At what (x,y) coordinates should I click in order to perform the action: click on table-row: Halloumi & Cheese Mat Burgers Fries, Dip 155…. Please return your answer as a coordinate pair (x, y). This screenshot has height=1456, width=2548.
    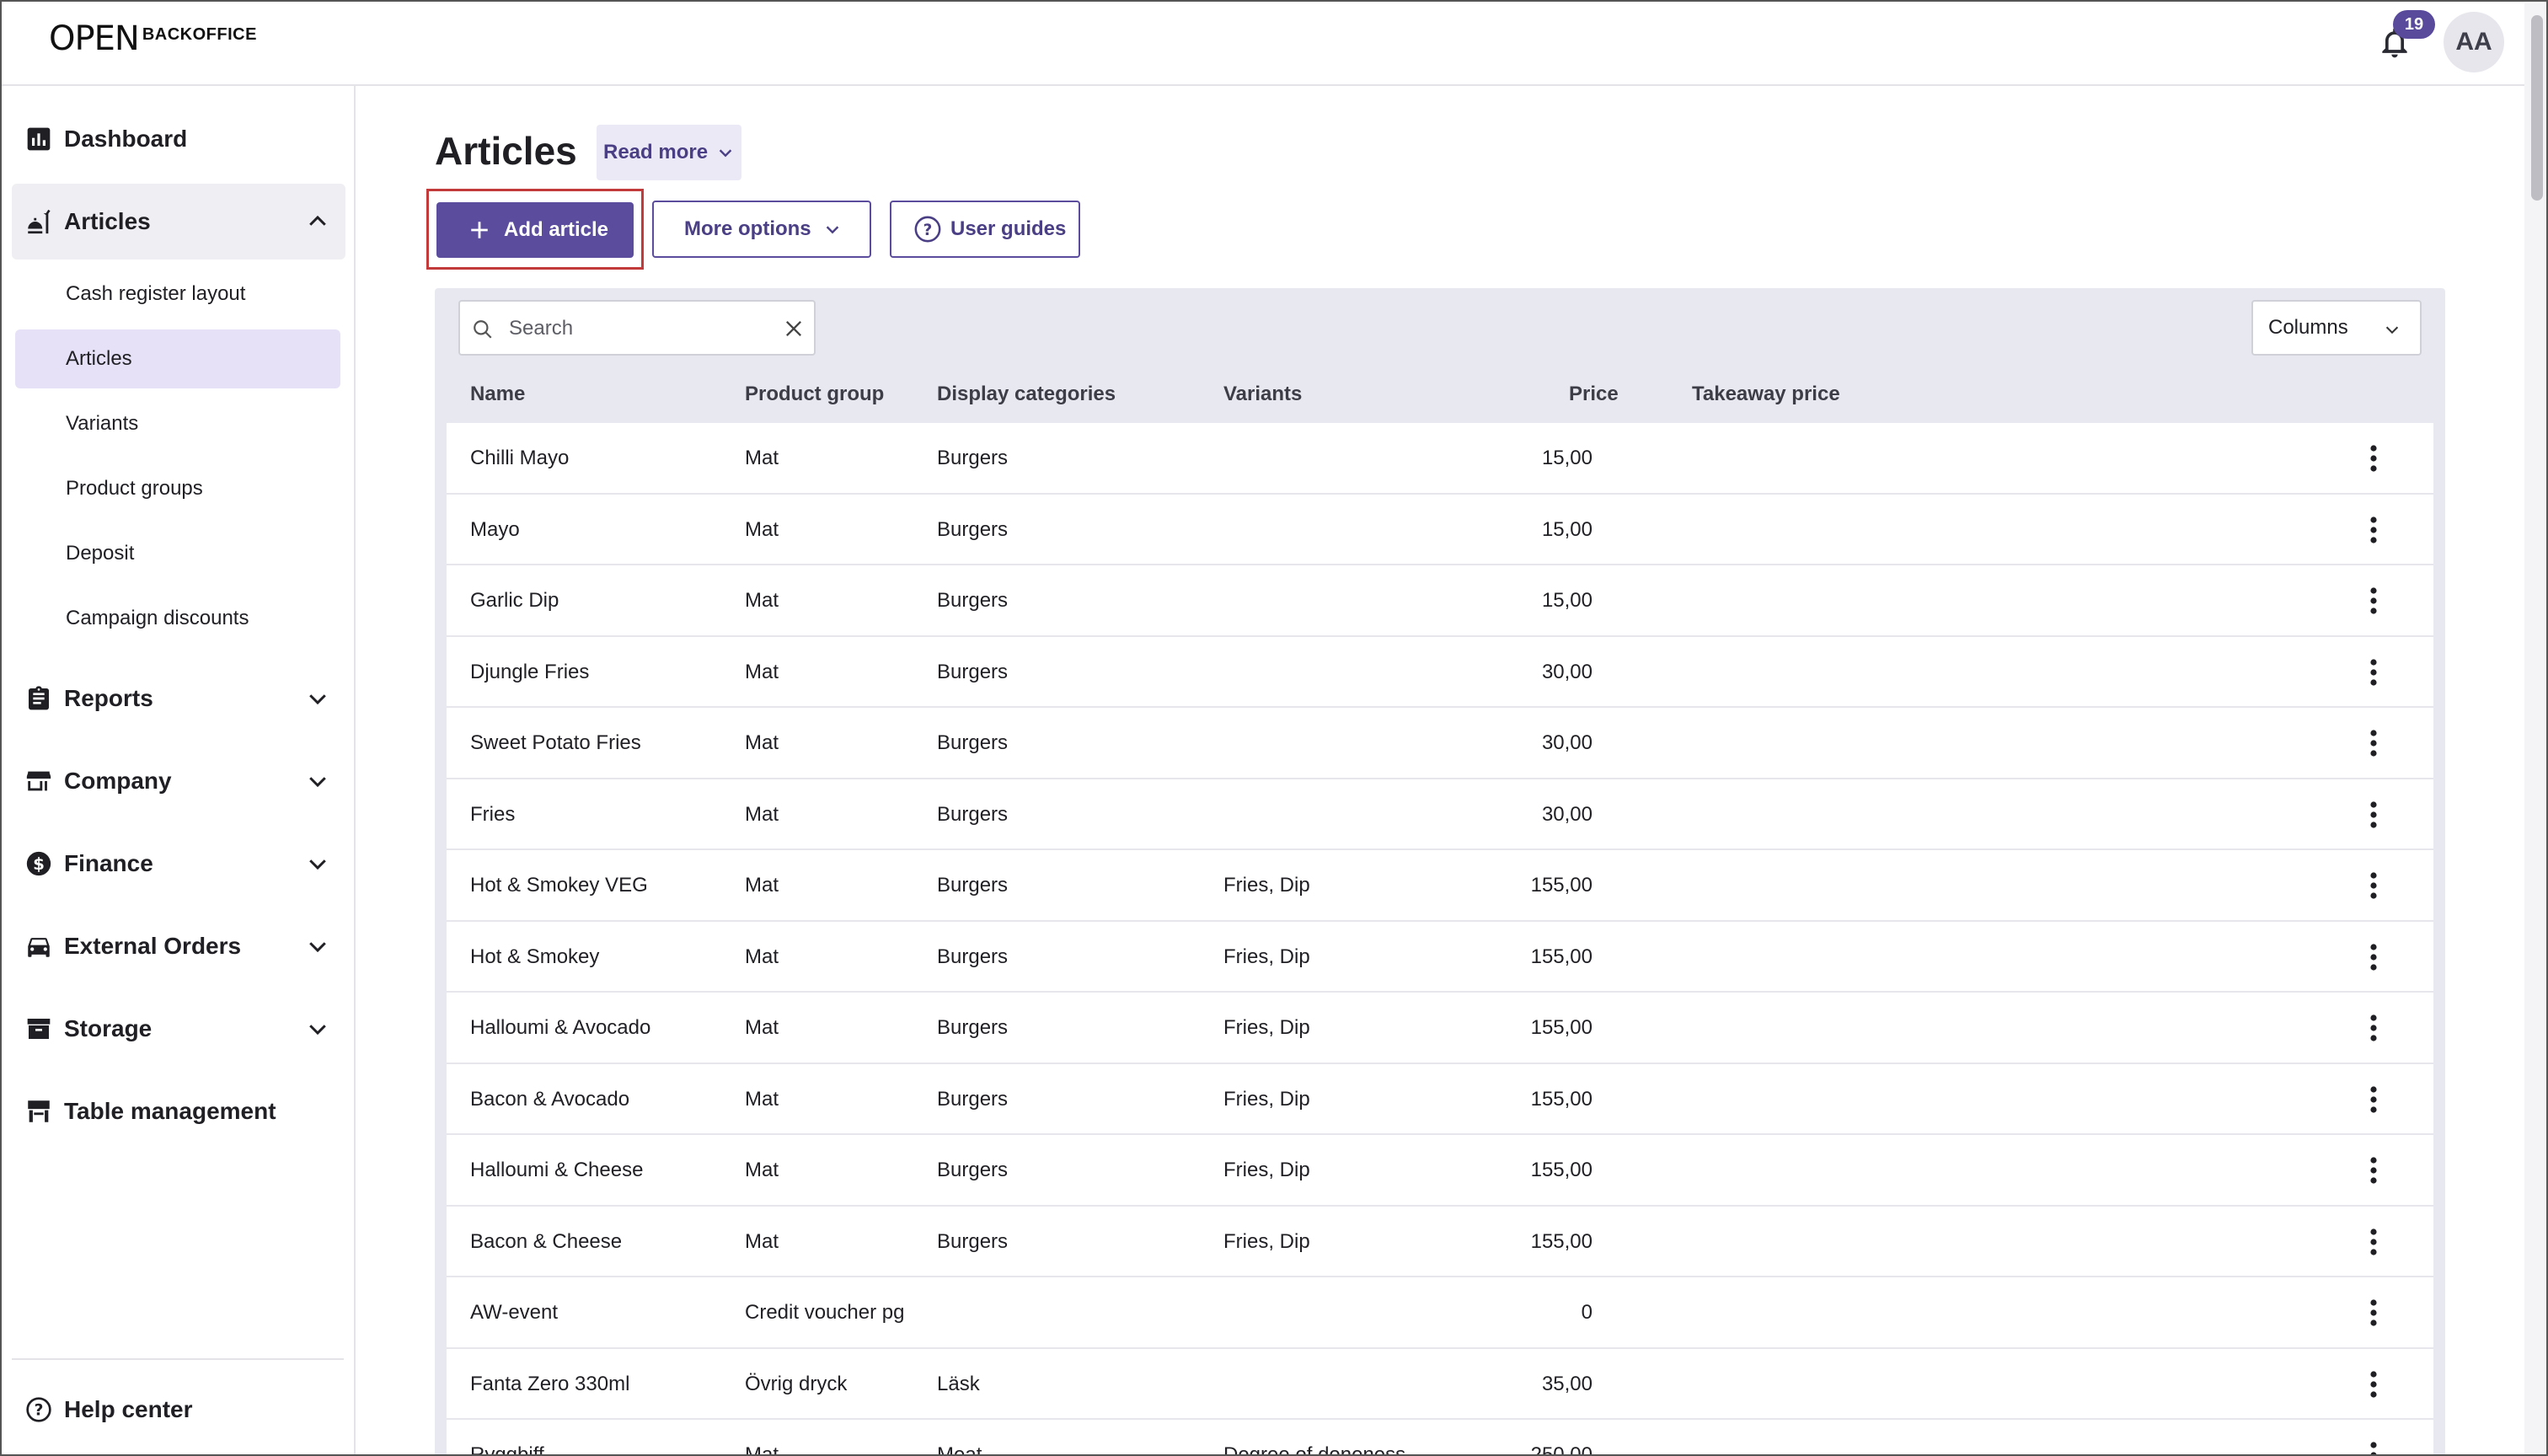
    Looking at the image, I should click on (1440, 1171).